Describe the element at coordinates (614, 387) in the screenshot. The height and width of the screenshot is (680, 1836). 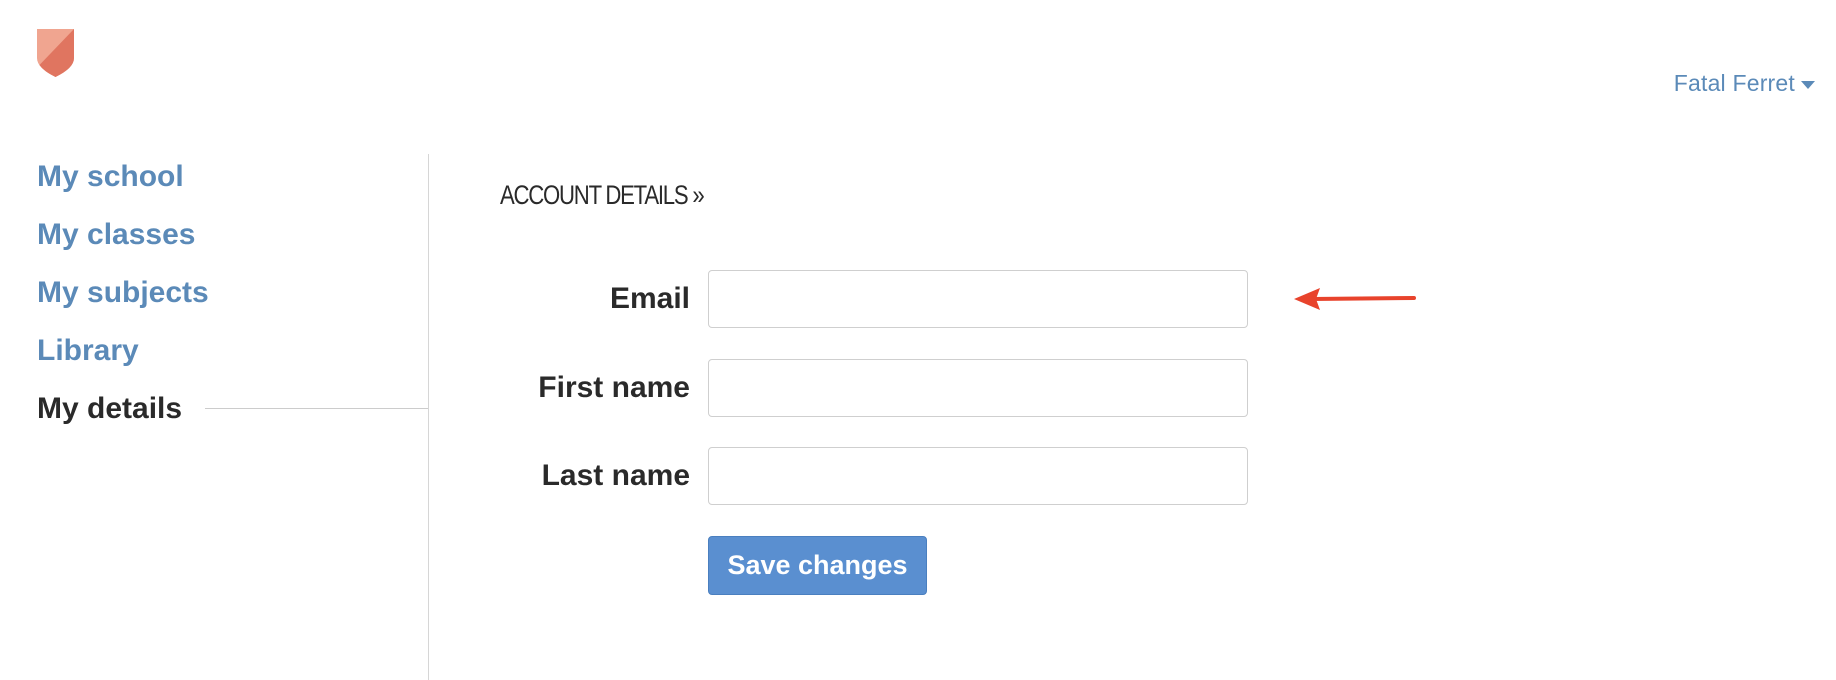
I see `first-name-label: First name` at that location.